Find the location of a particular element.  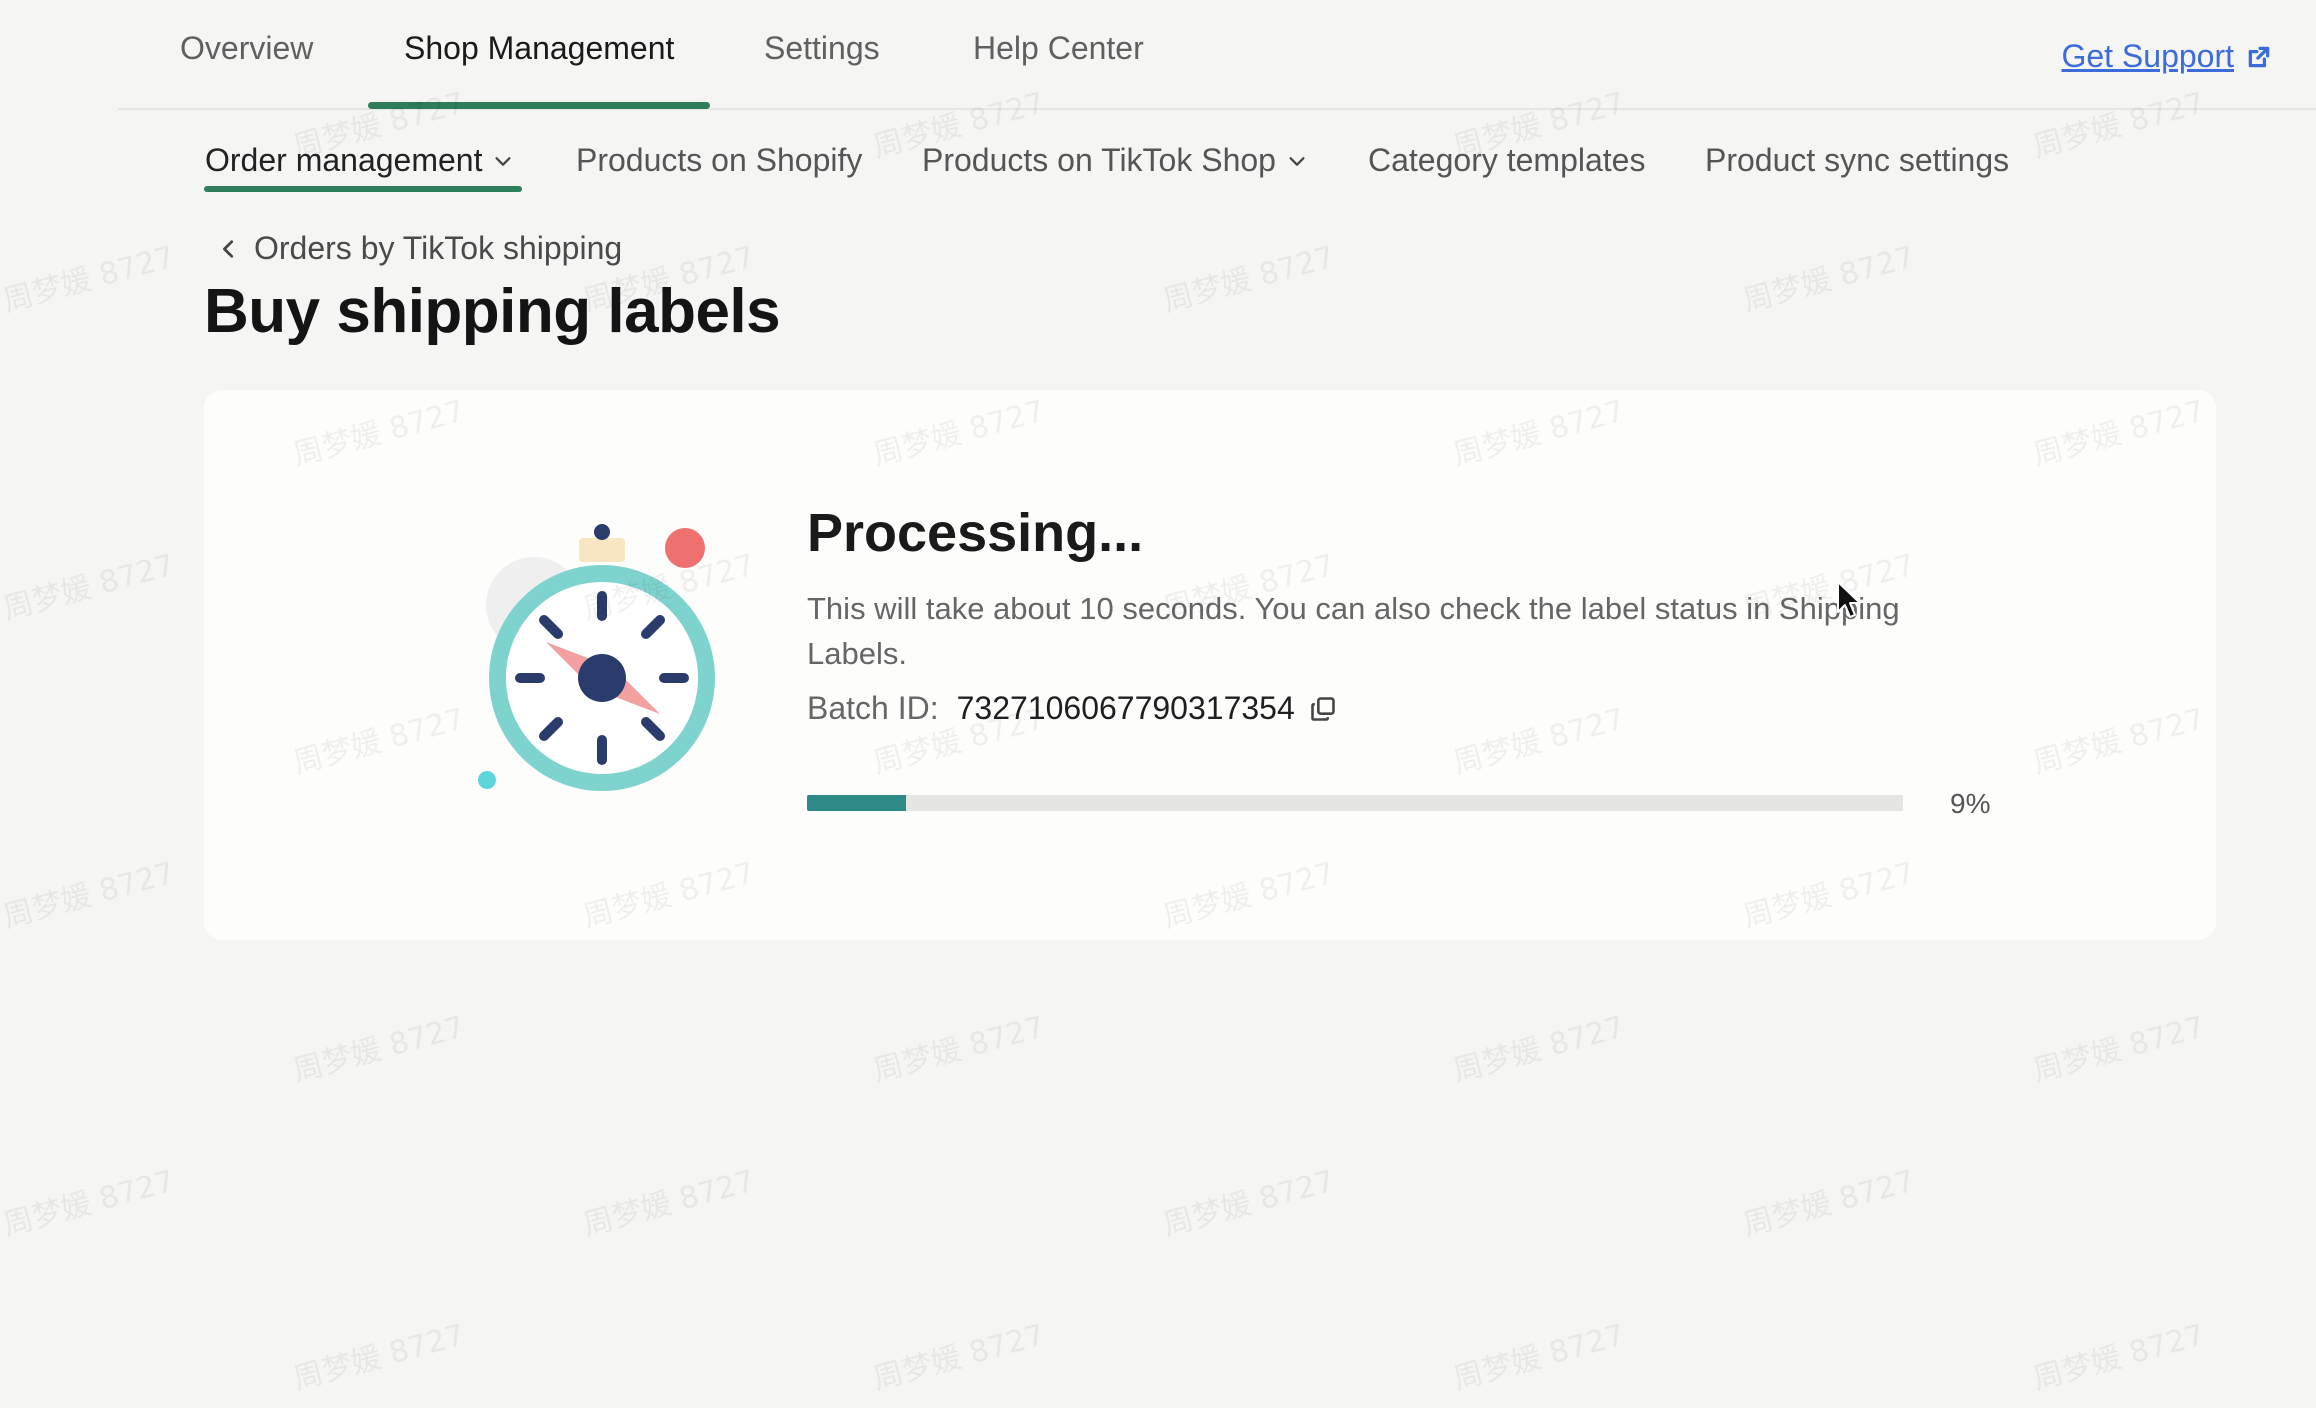

subnav-order-management-label: Order management is located at coordinates (344, 160).